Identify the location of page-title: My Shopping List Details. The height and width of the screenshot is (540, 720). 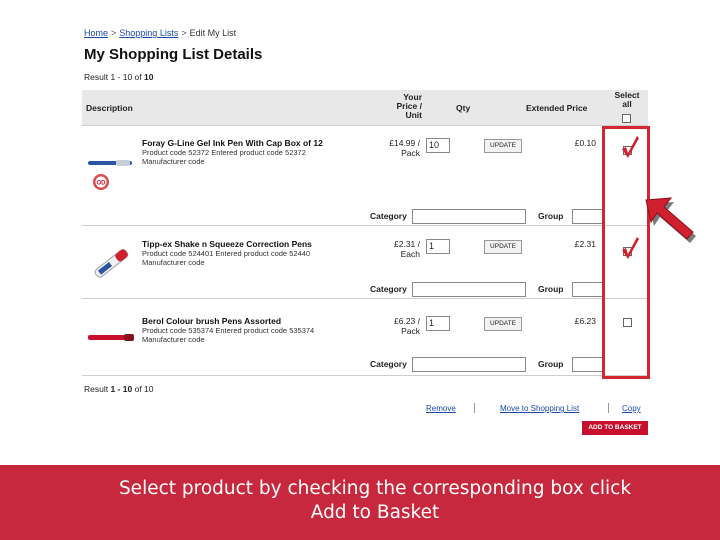
(173, 54).